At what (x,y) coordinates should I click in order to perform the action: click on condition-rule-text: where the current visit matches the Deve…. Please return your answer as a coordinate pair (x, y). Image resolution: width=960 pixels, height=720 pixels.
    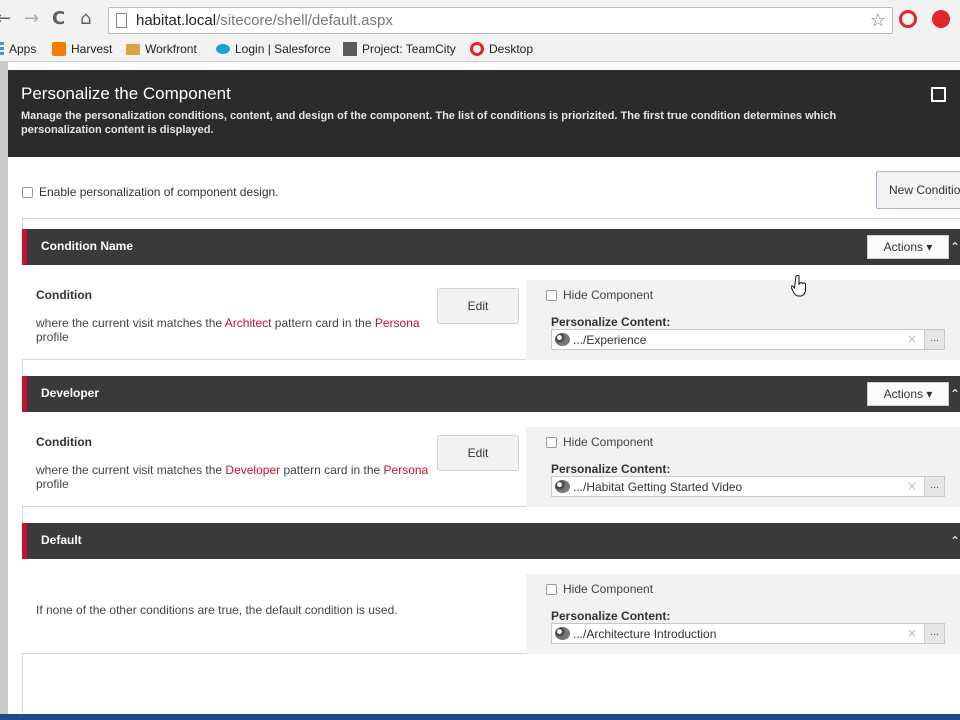
    Looking at the image, I should click on (236, 477).